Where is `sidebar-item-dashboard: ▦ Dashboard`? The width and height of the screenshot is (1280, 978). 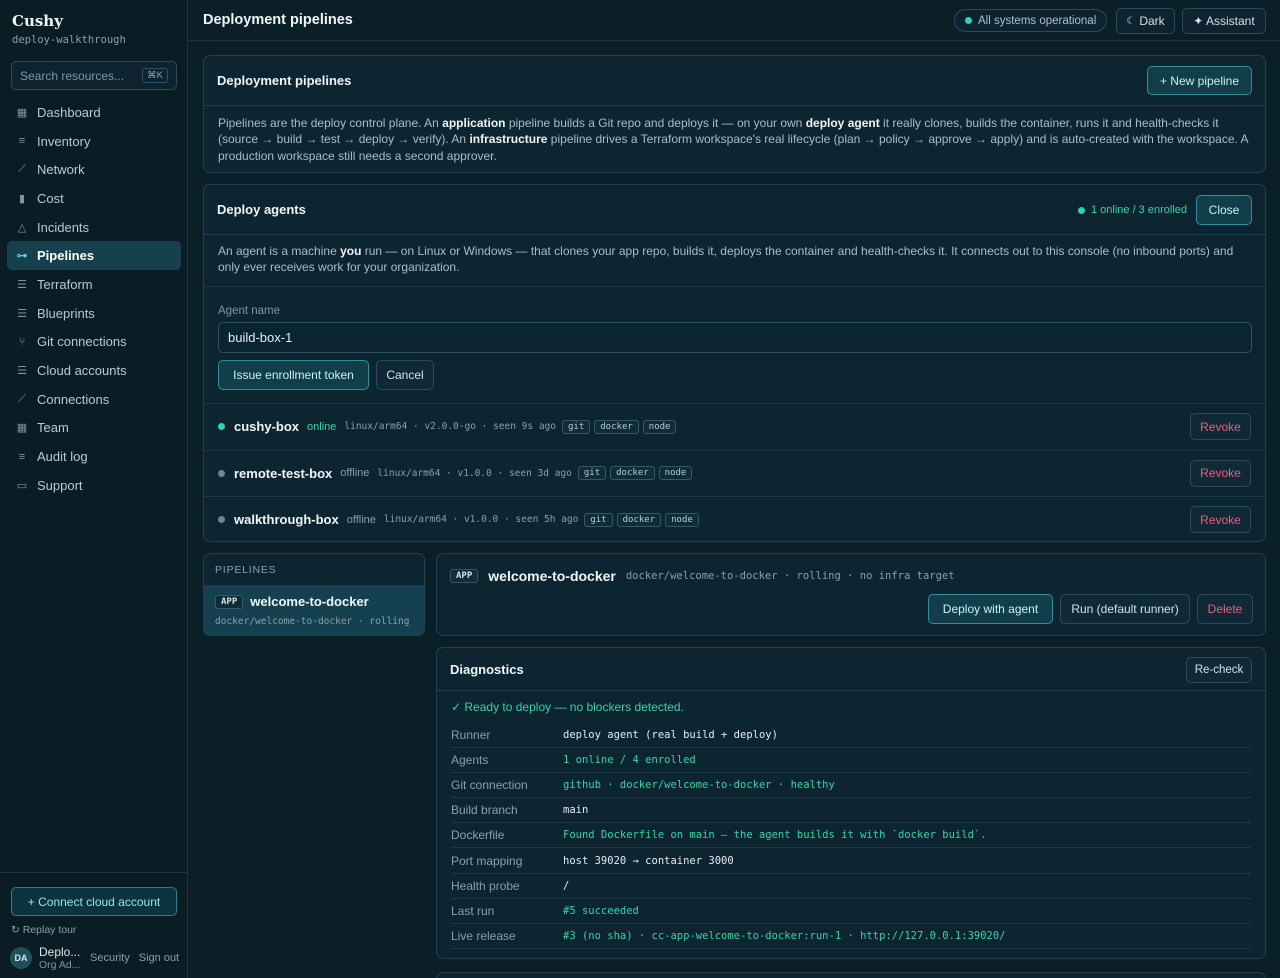
sidebar-item-dashboard: ▦ Dashboard is located at coordinates (94, 112).